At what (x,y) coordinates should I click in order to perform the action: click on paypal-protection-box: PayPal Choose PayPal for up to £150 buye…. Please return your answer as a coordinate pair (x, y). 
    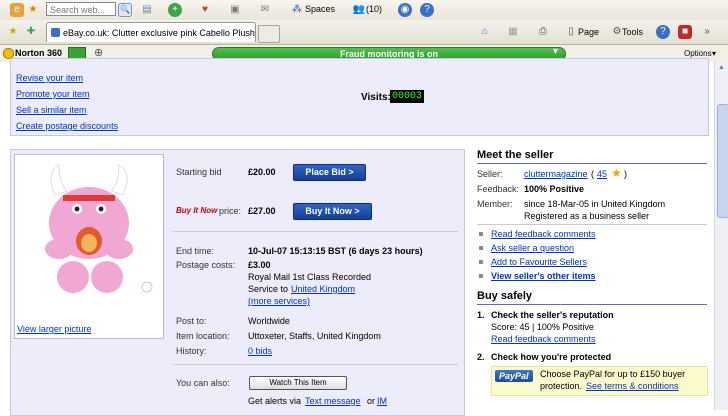
    Looking at the image, I should click on (599, 381).